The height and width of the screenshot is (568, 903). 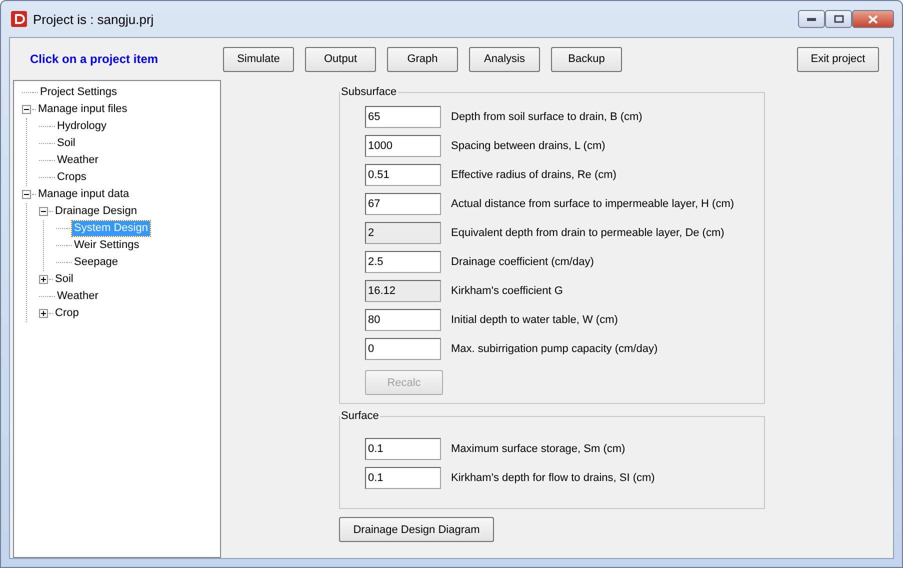 I want to click on window-title: Project is : sangju.prj, so click(x=93, y=19).